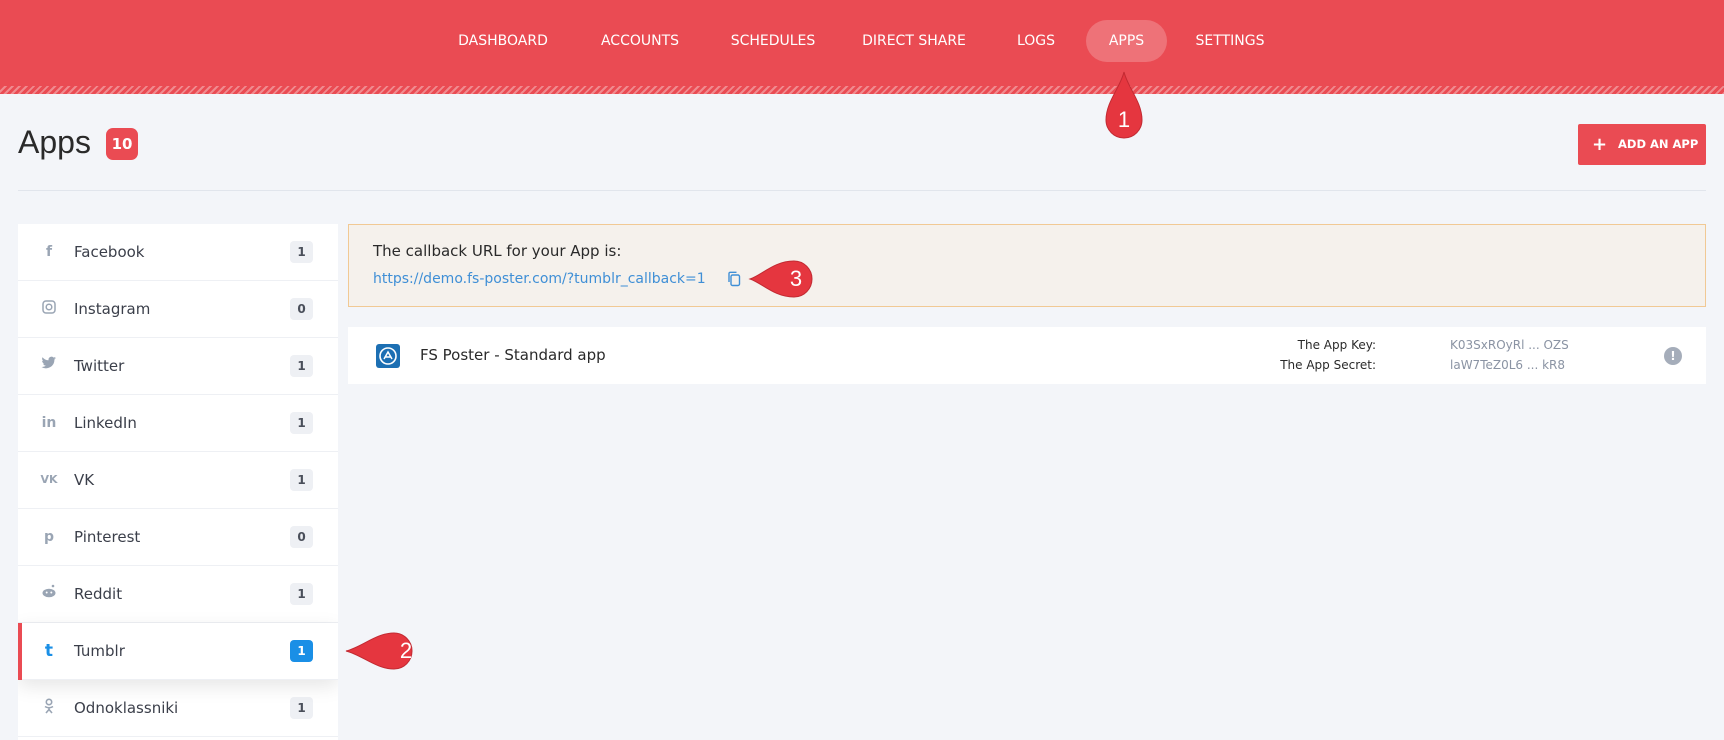 Image resolution: width=1724 pixels, height=740 pixels. What do you see at coordinates (862, 90) in the screenshot?
I see `navbar-stripe` at bounding box center [862, 90].